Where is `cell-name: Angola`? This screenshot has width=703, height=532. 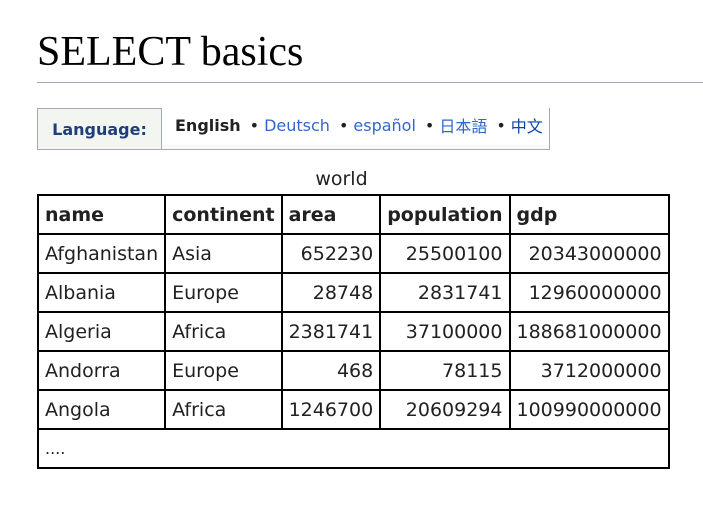
cell-name: Angola is located at coordinates (101, 409).